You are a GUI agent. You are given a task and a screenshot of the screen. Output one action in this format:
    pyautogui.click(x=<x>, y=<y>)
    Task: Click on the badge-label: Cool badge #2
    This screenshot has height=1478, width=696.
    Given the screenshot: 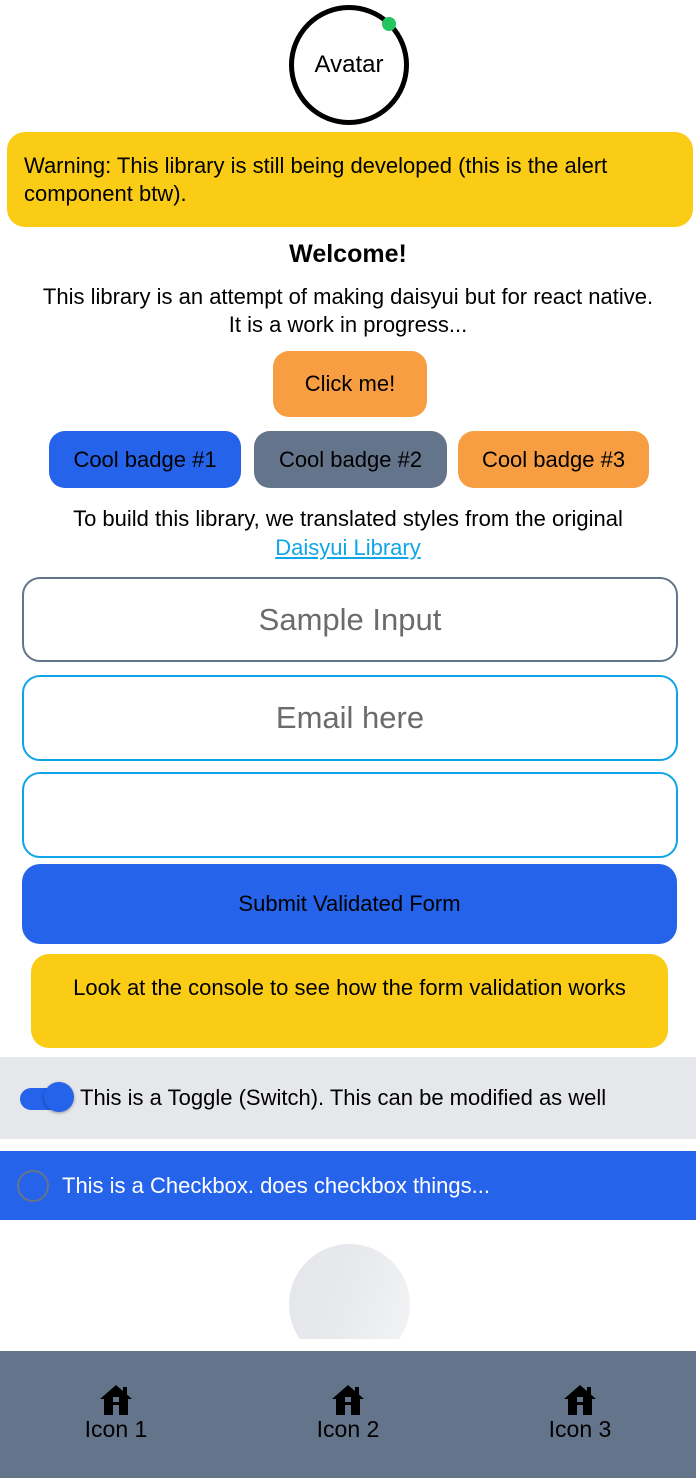 What is the action you would take?
    pyautogui.click(x=350, y=459)
    